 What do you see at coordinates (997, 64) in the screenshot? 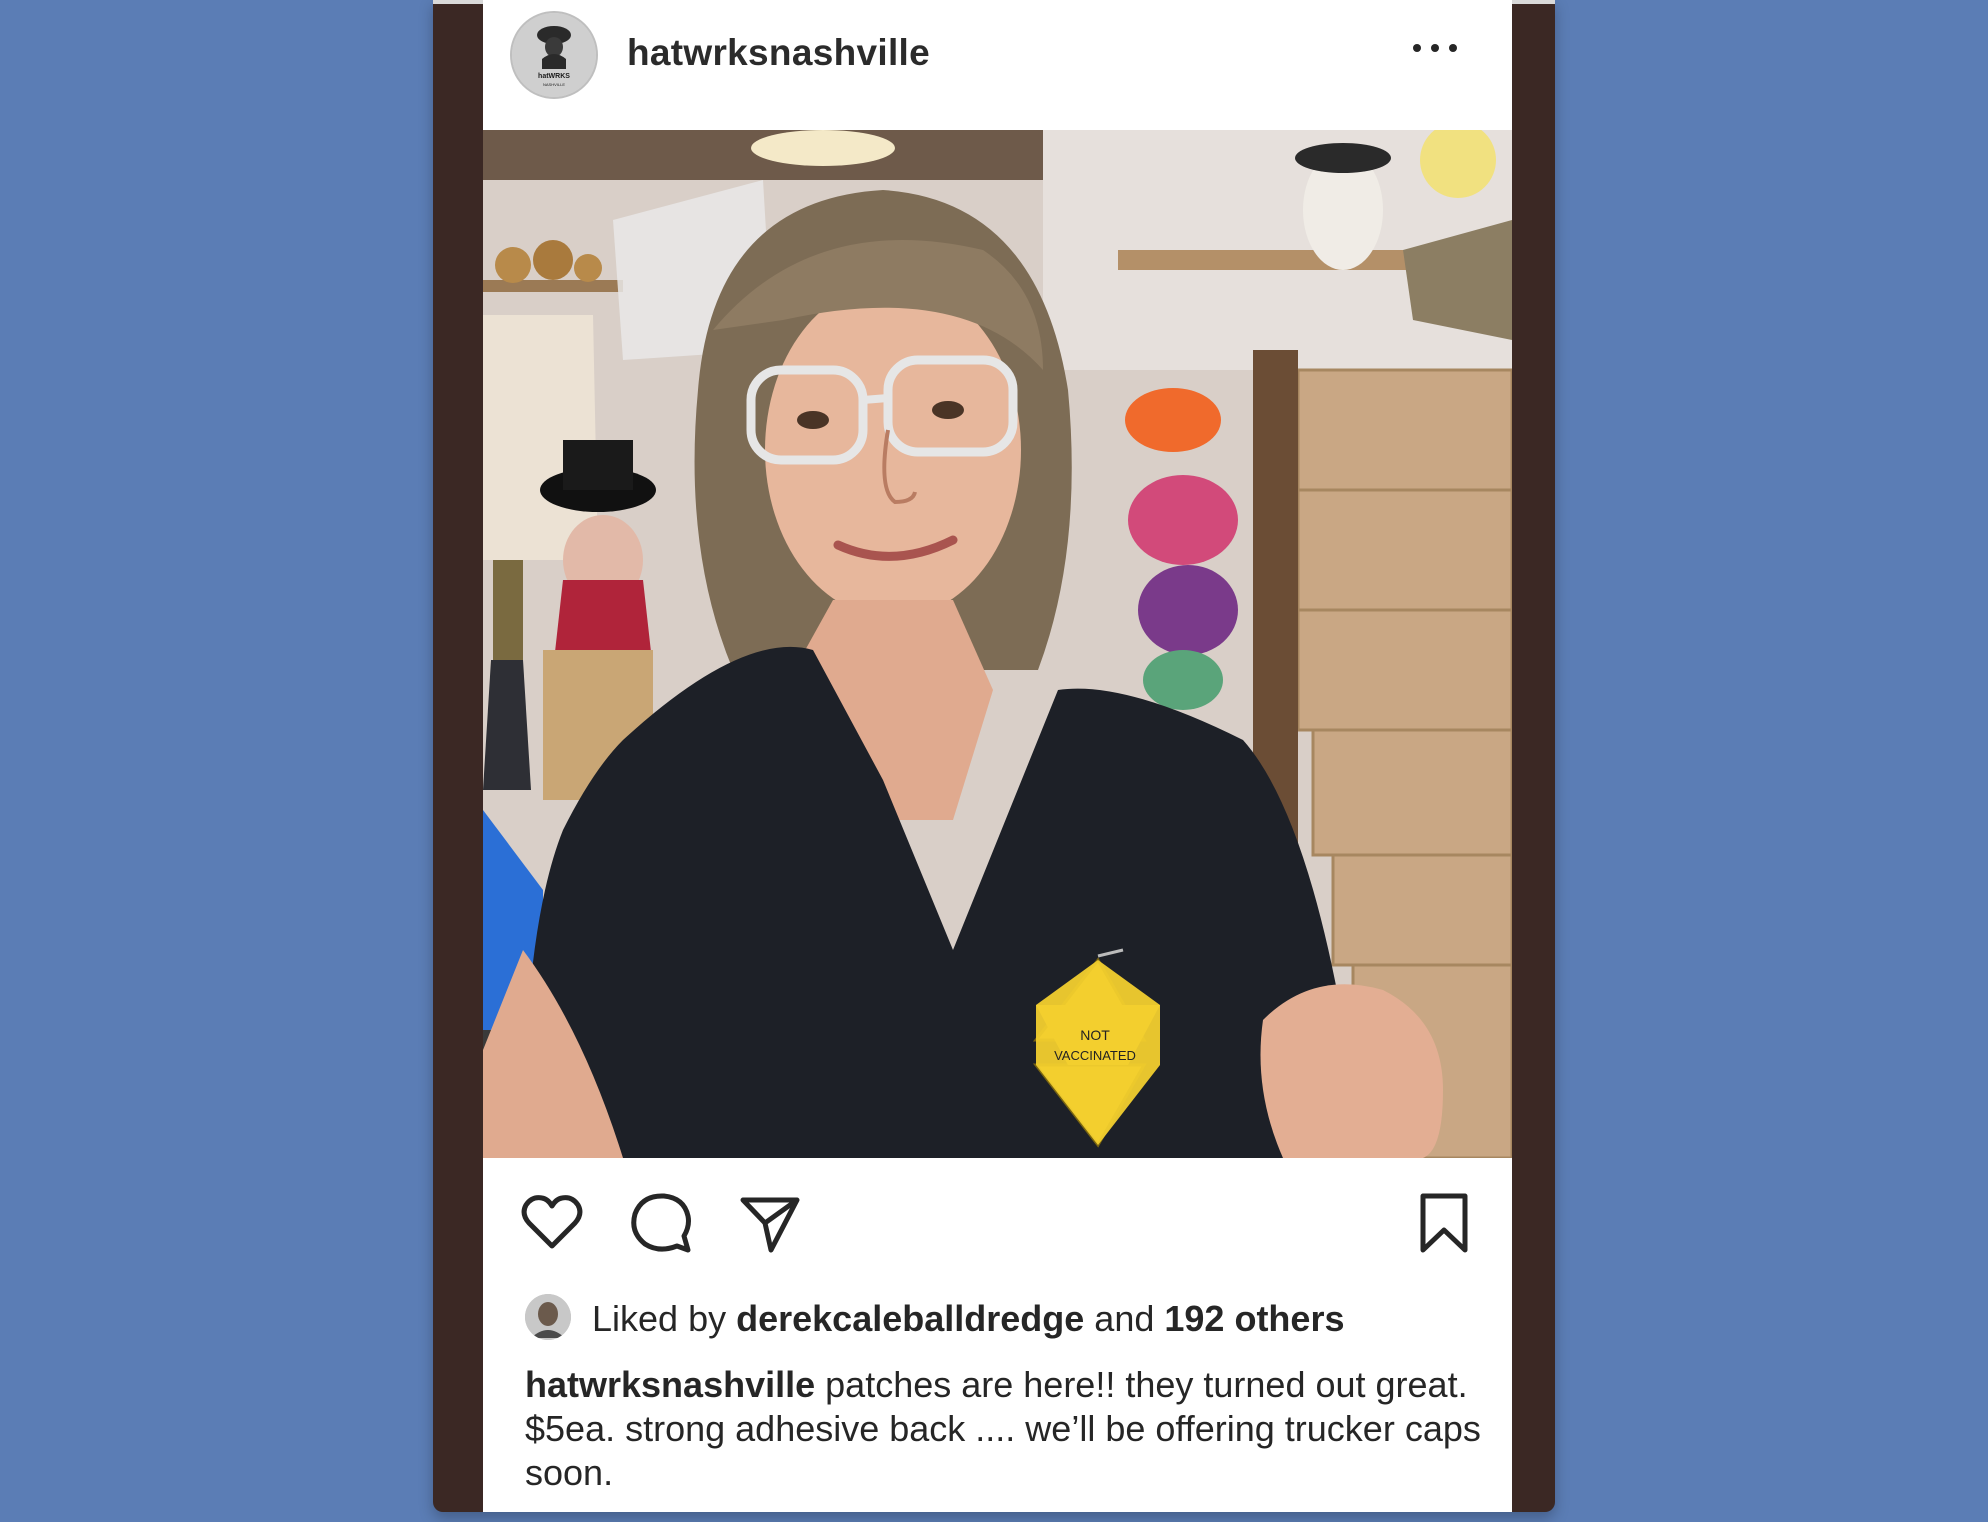
I see `post-header: hatWRKS NASHVILLE hatwrksnashville` at bounding box center [997, 64].